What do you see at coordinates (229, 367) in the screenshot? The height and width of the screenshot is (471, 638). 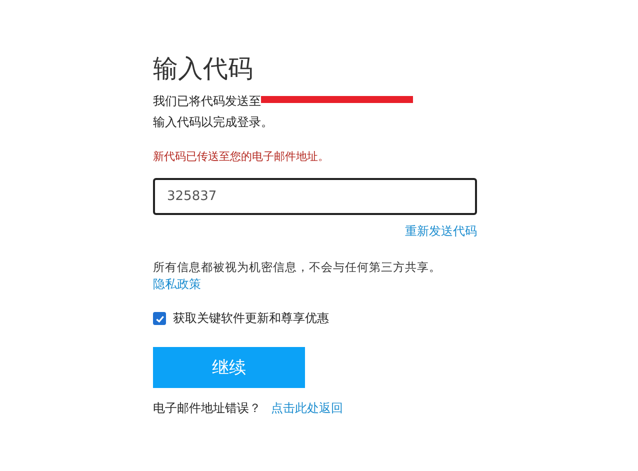 I see `continue-button: 继续` at bounding box center [229, 367].